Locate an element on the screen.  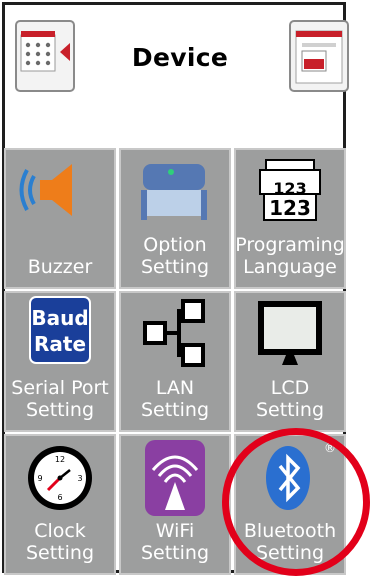
tile-label-line: LAN is located at coordinates (175, 388).